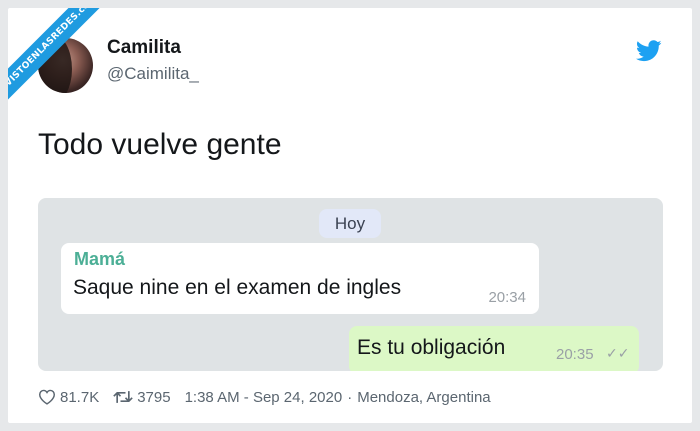 This screenshot has height=431, width=700. I want to click on watermark-ribbon: VISTOENLASREDES.com, so click(64, 62).